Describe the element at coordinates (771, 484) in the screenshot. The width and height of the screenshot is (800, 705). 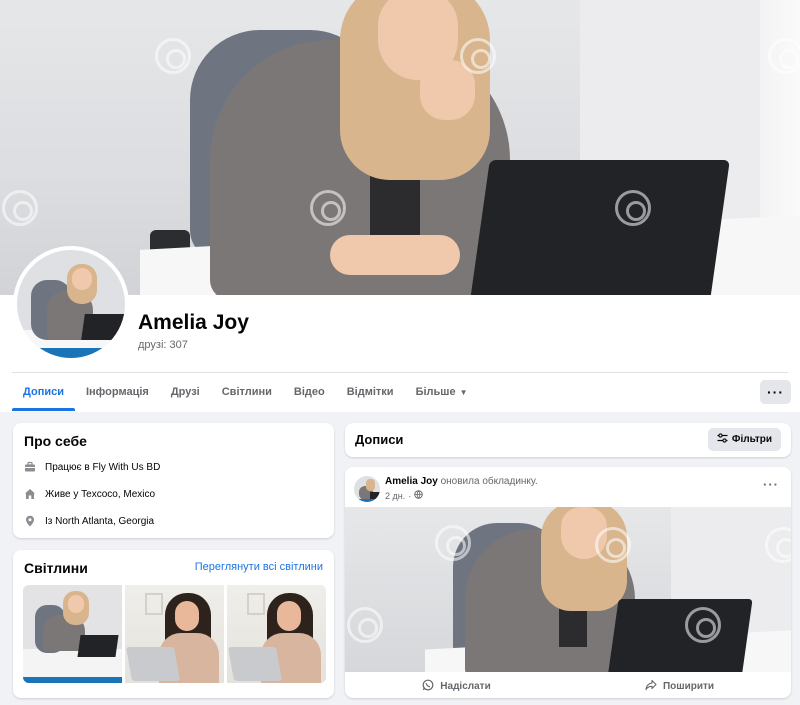
I see `post-more-options-button: ···` at that location.